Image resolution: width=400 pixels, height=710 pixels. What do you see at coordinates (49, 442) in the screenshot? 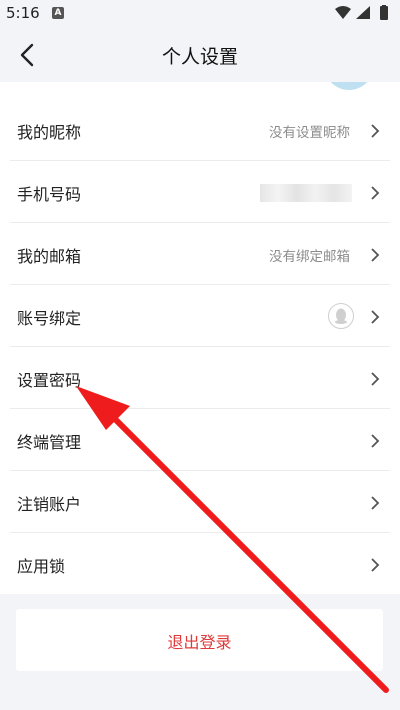
I see `row-label: 终端管理` at bounding box center [49, 442].